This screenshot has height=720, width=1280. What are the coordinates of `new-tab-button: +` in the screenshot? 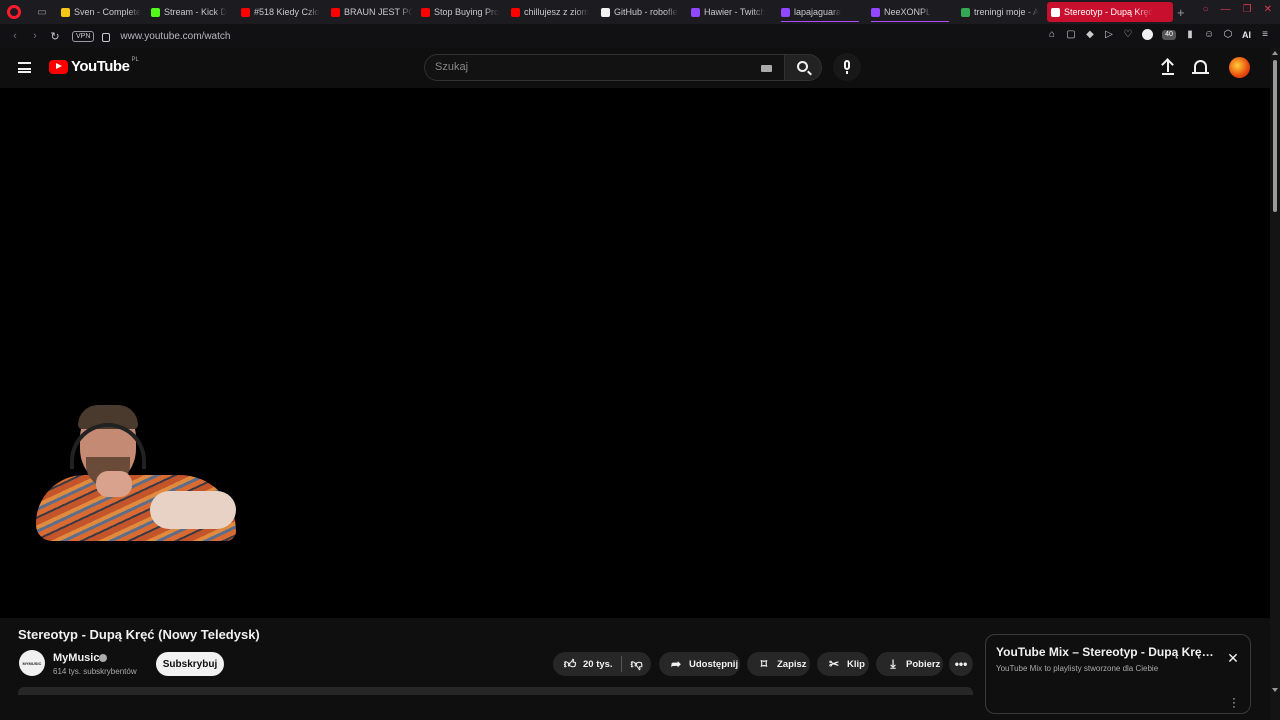 It's located at (1184, 12).